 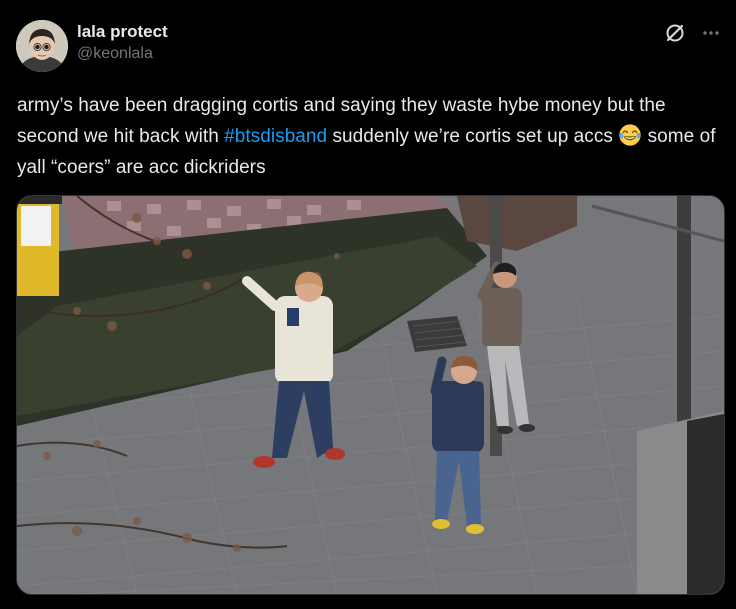 I want to click on display-name: lala protect, so click(x=122, y=32).